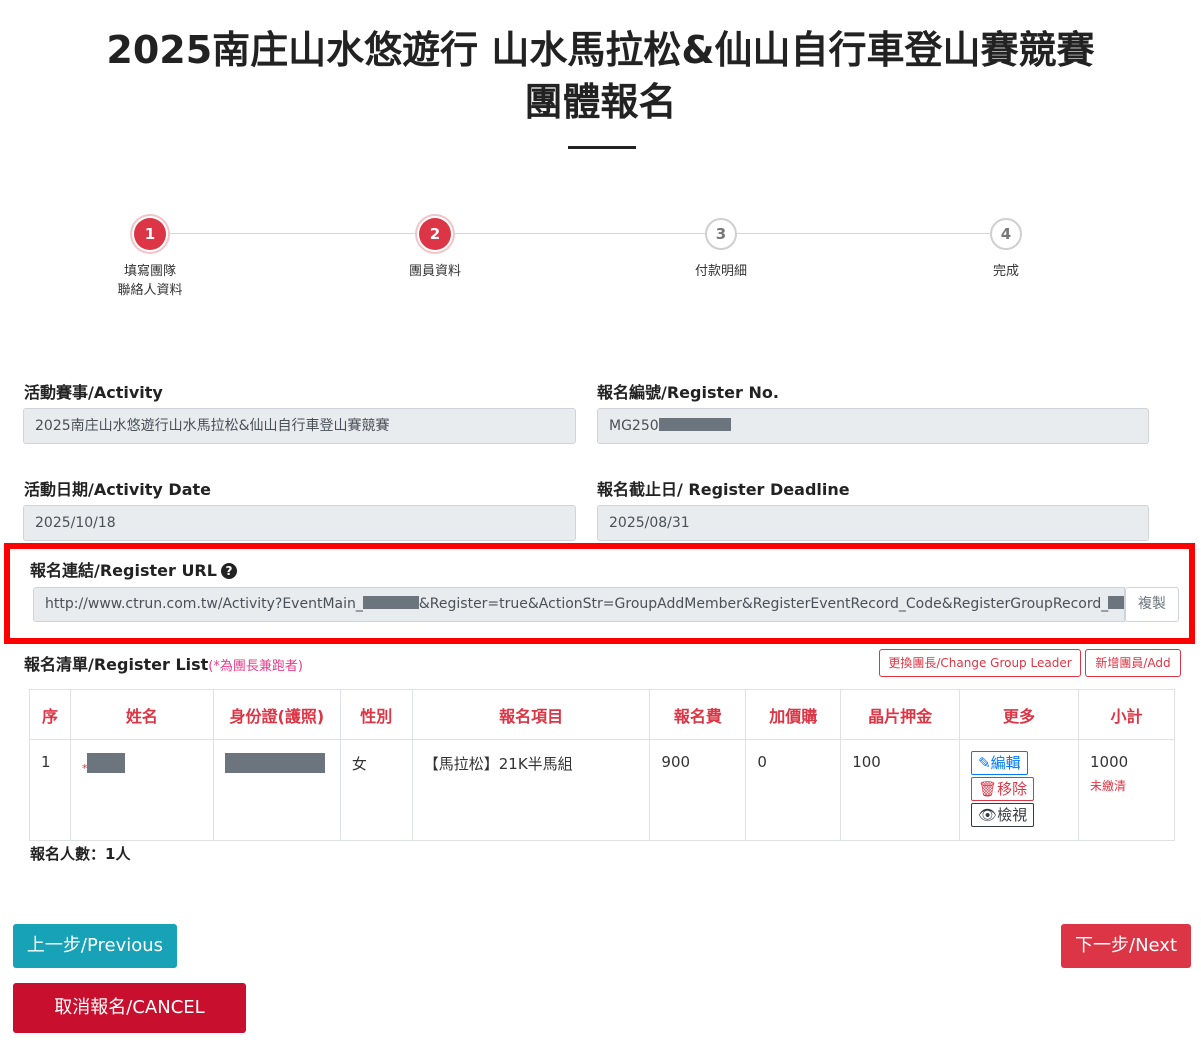 The height and width of the screenshot is (1049, 1201). What do you see at coordinates (988, 789) in the screenshot?
I see `trash-icon: 🗑` at bounding box center [988, 789].